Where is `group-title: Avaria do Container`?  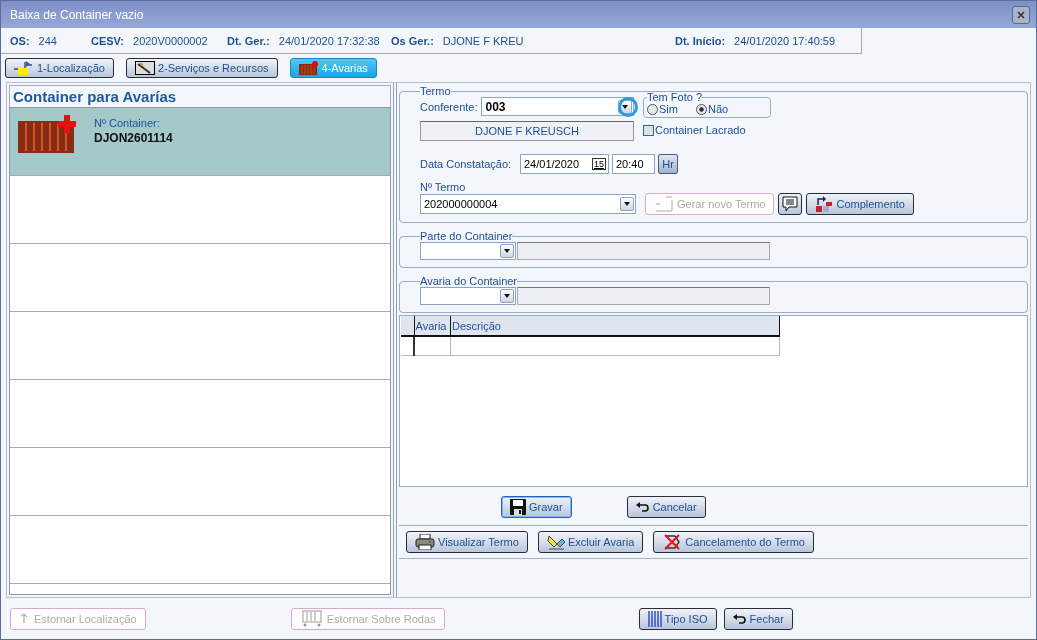
group-title: Avaria do Container is located at coordinates (469, 281).